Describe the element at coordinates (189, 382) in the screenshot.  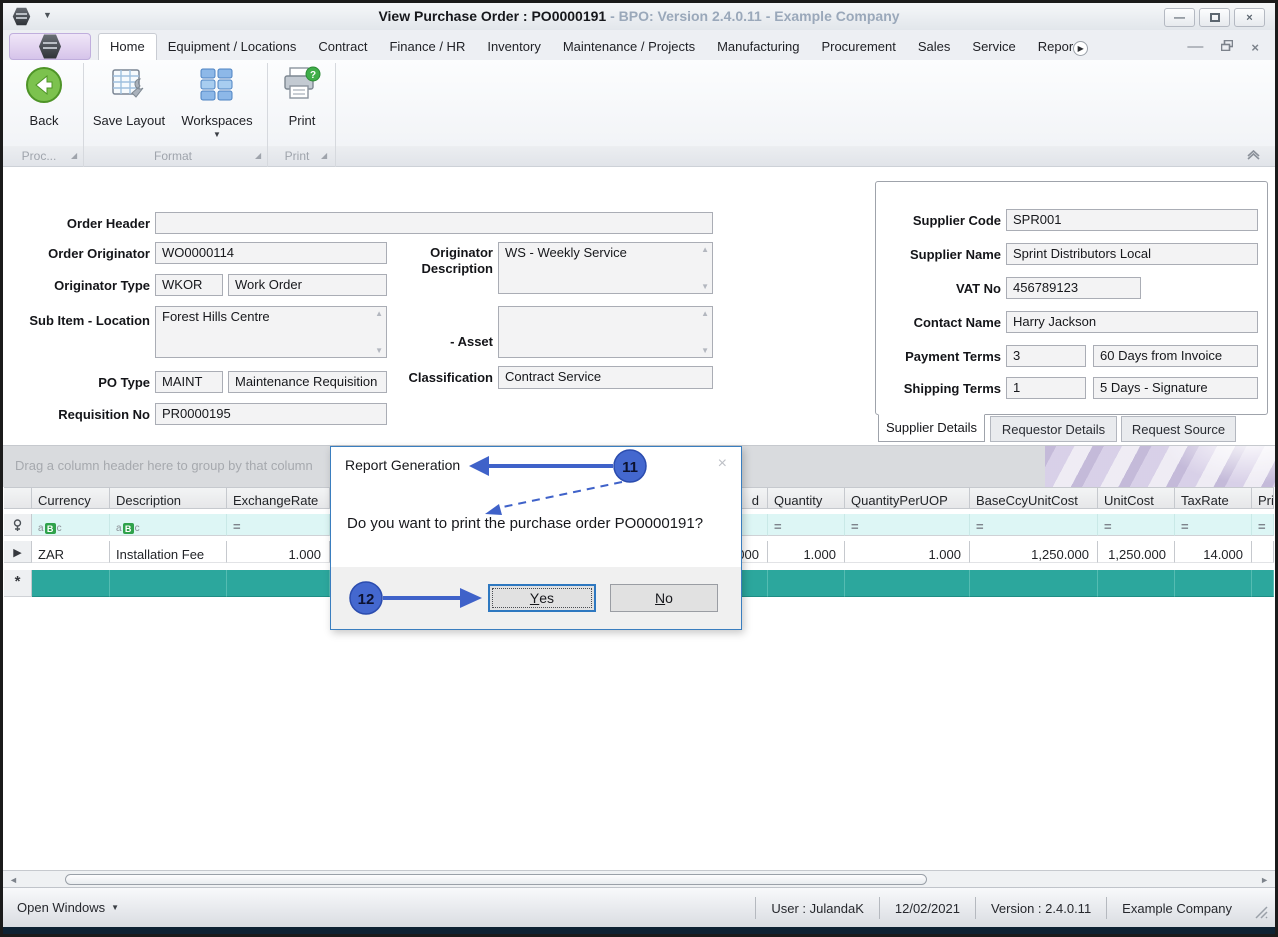
I see `po-type-code-field: MAINT` at that location.